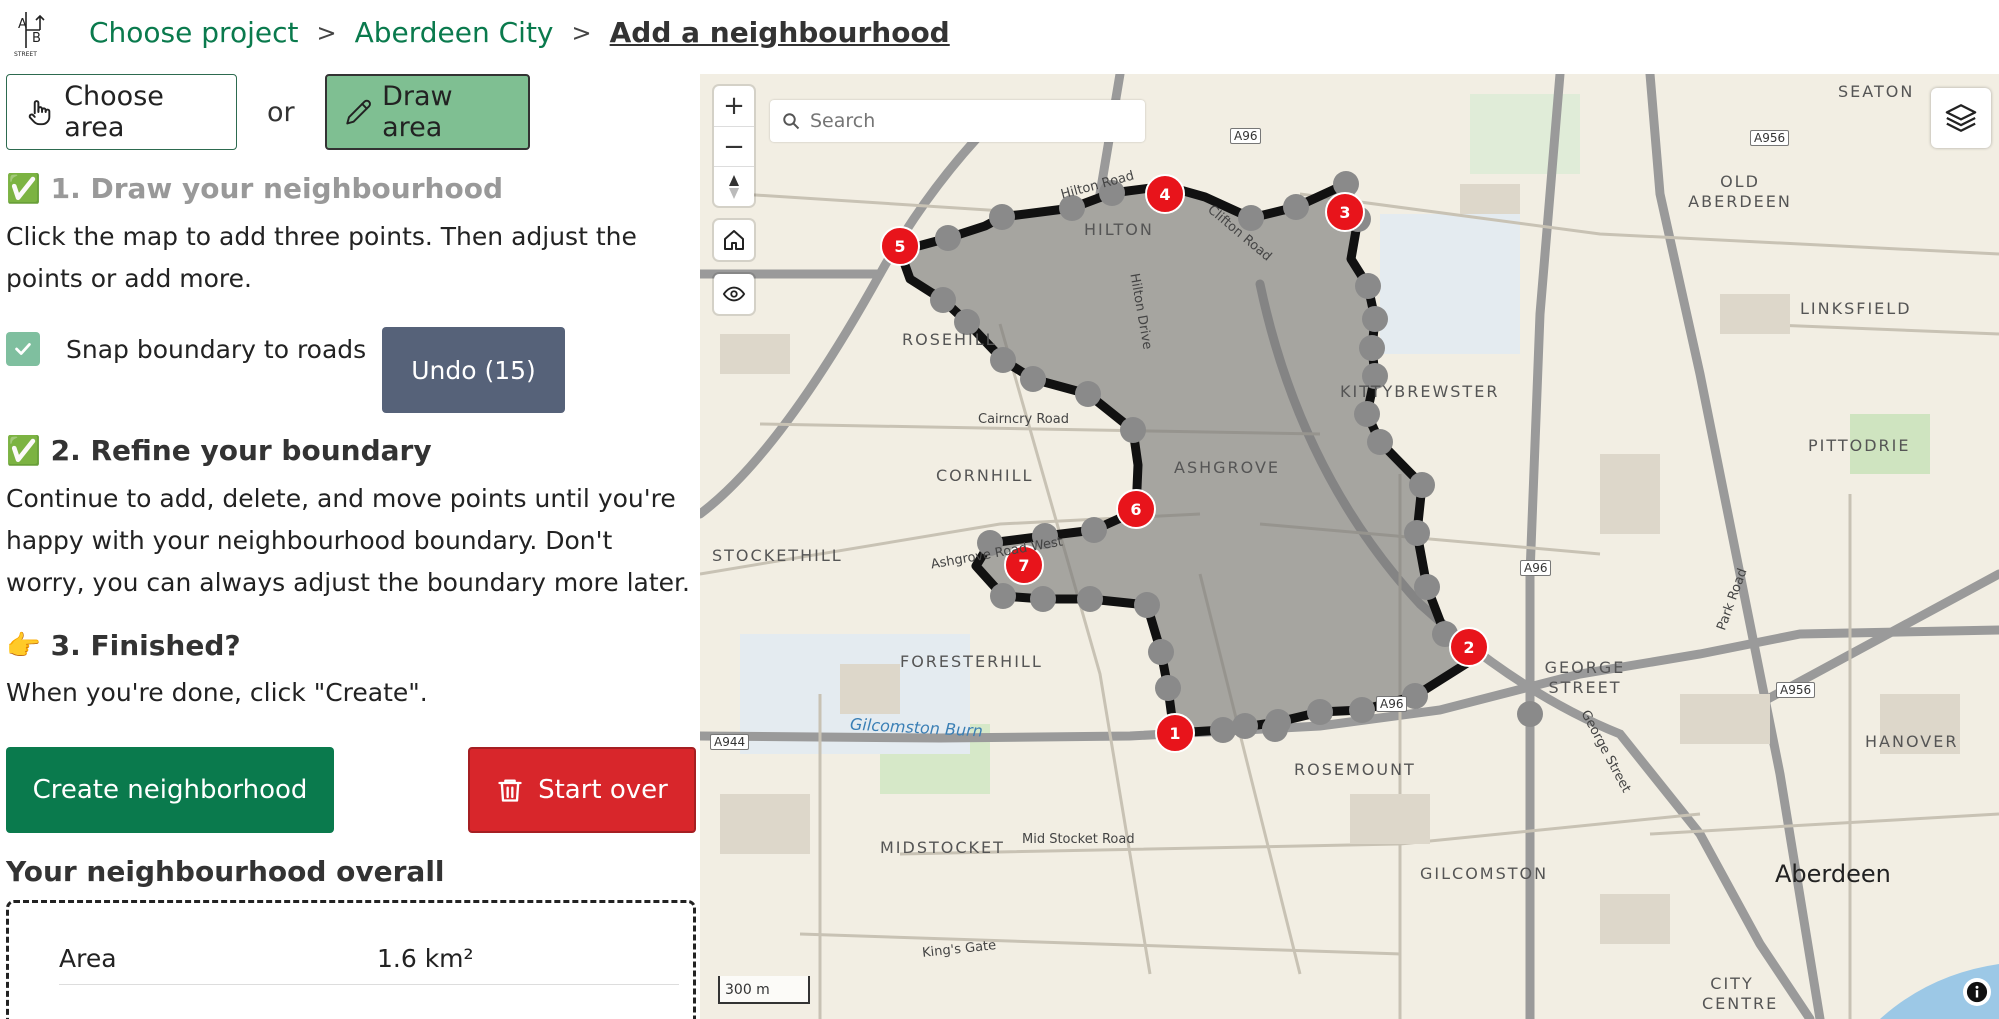 This screenshot has width=1999, height=1019. What do you see at coordinates (39, 113) in the screenshot?
I see `pointer-hand-icon` at bounding box center [39, 113].